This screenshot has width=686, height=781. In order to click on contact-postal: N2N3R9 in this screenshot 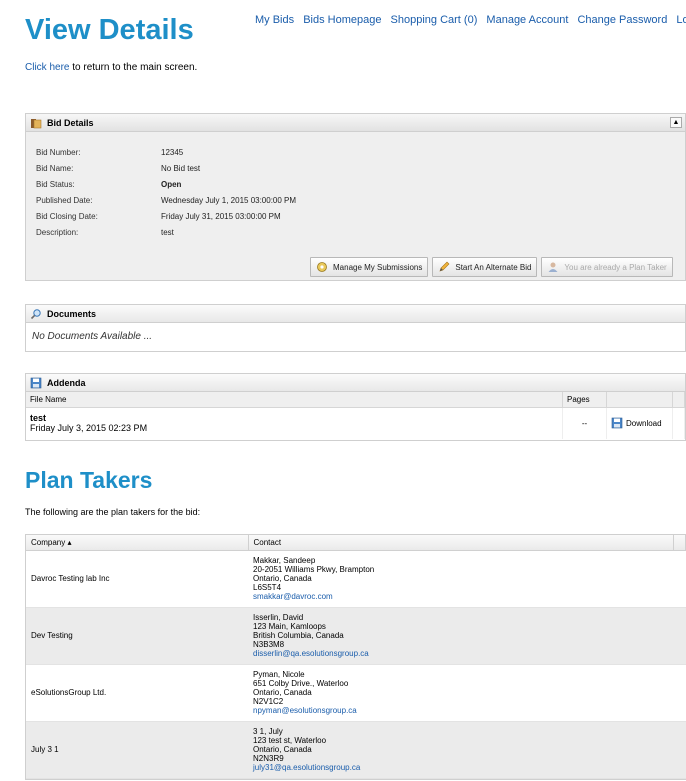, I will do `click(268, 758)`.